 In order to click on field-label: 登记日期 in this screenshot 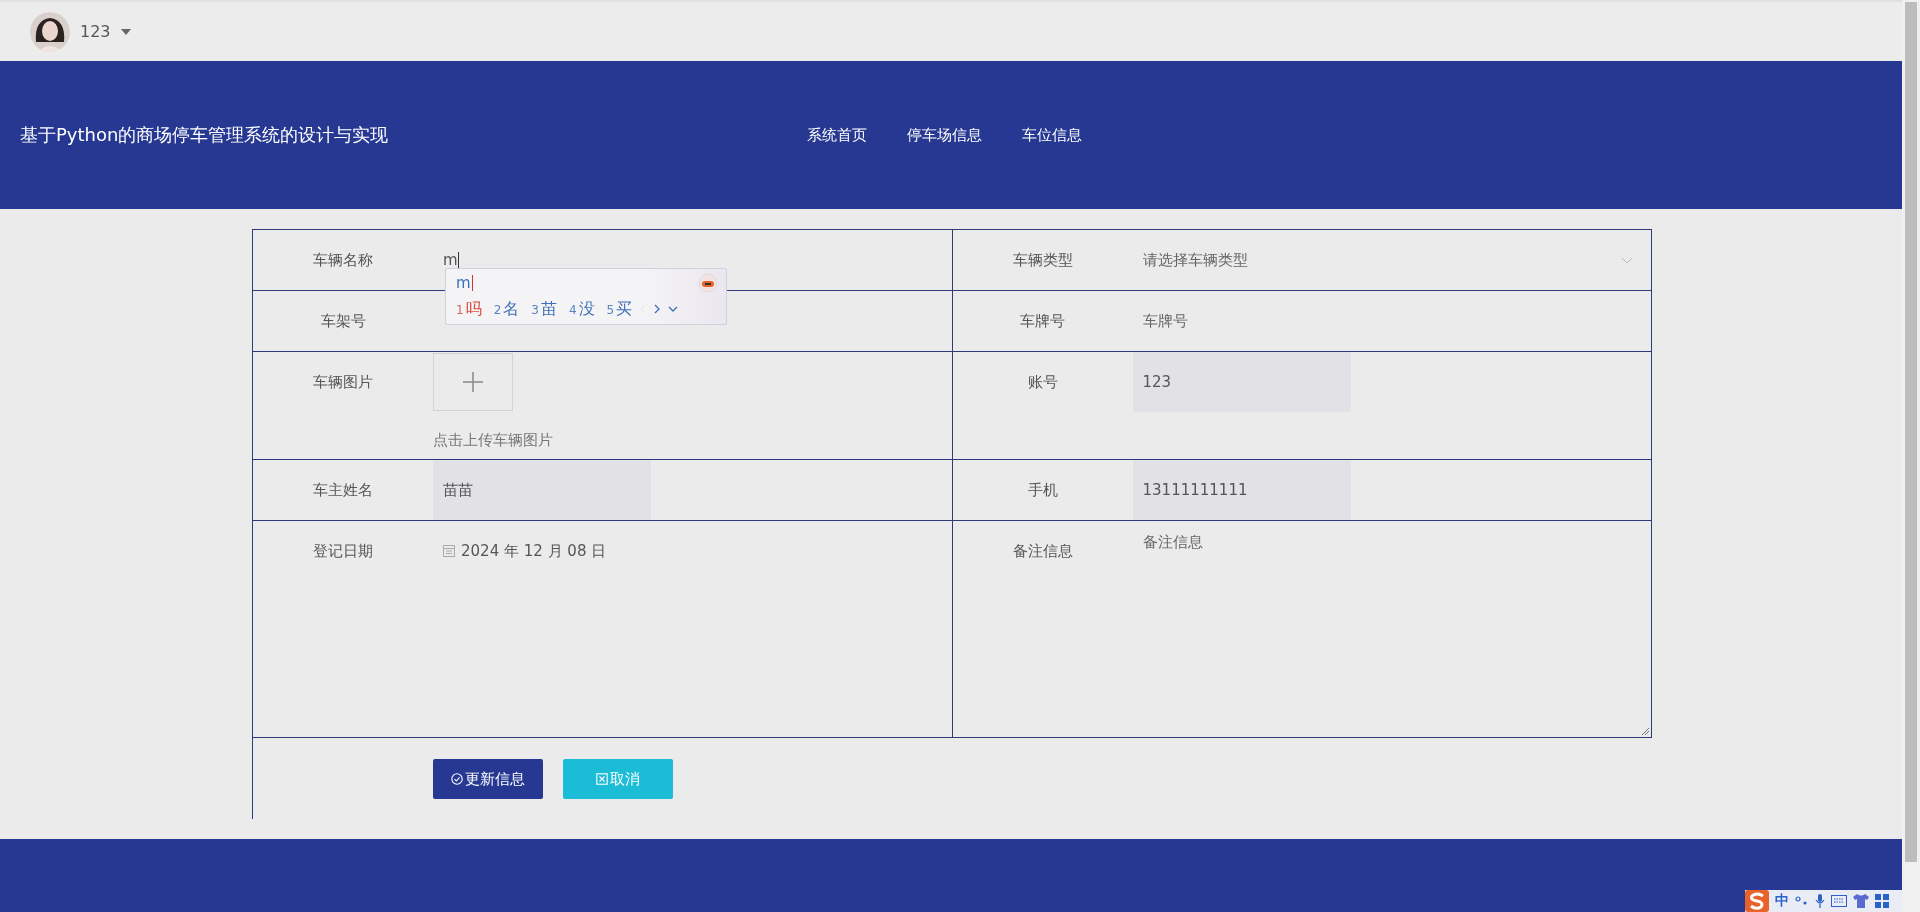, I will do `click(343, 551)`.